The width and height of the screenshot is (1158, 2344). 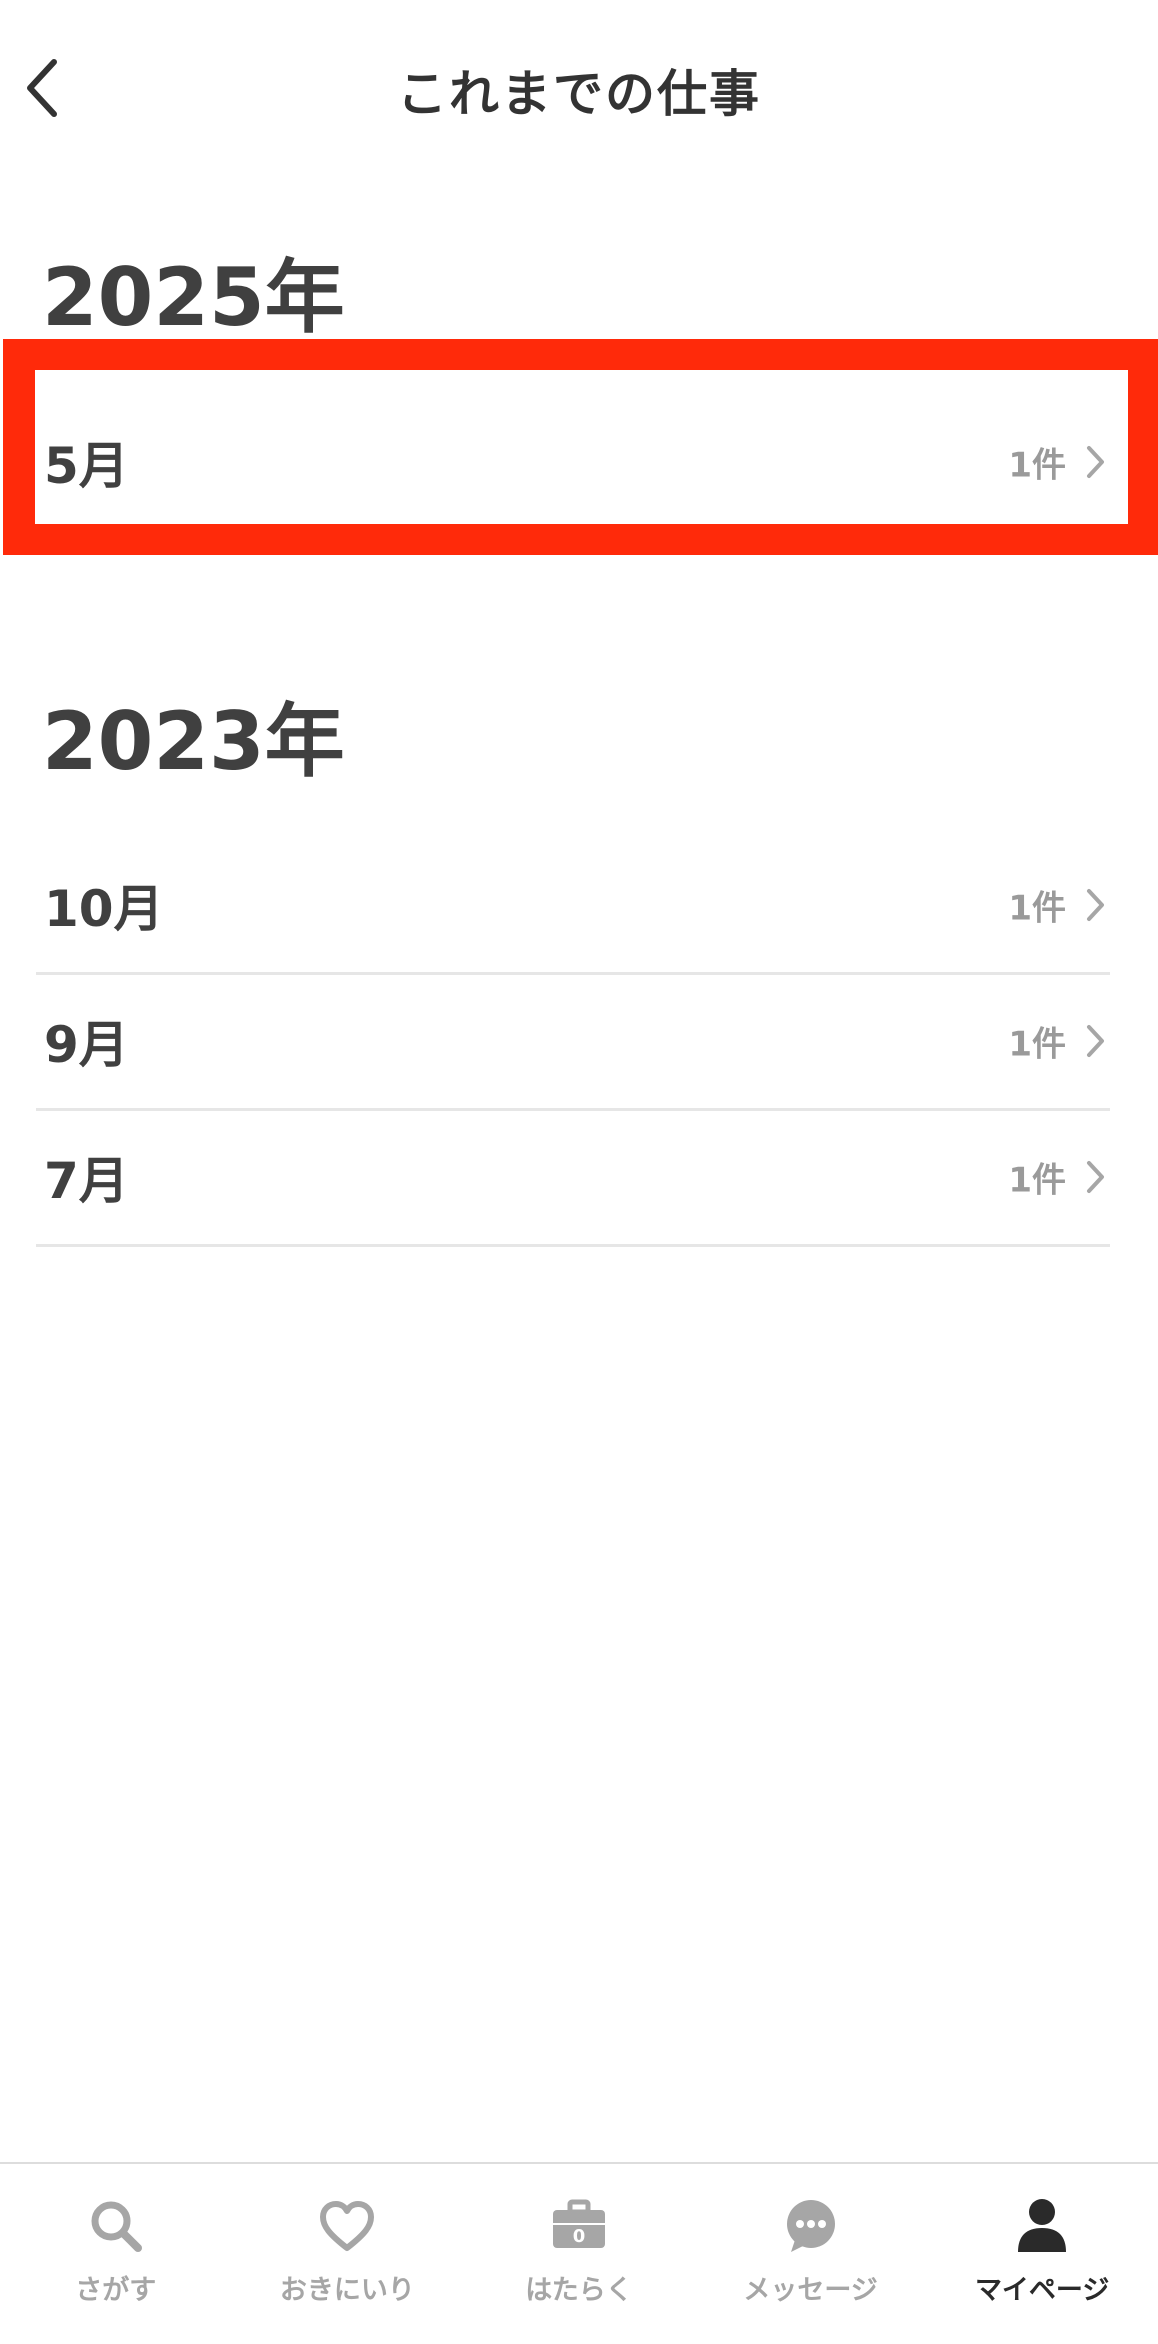 What do you see at coordinates (573, 462) in the screenshot?
I see `month-row-2025-5: 5月 1件` at bounding box center [573, 462].